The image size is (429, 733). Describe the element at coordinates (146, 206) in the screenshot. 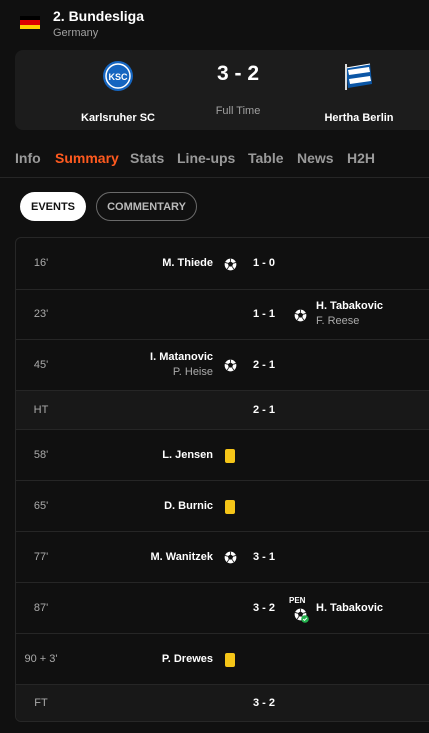

I see `commentary-toggle-button: COMMENTARY` at that location.